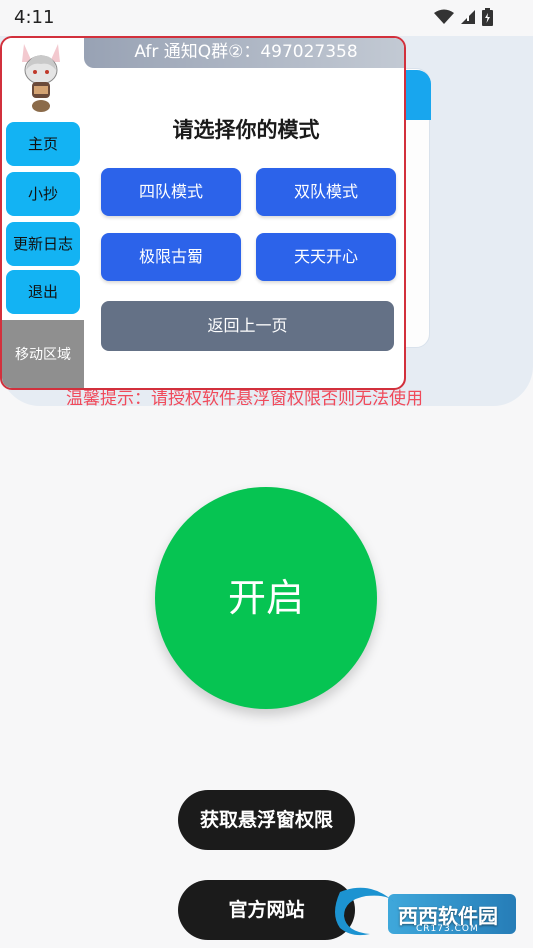 This screenshot has width=533, height=948. Describe the element at coordinates (43, 194) in the screenshot. I see `sidebar-item-cheatsheet: 小抄` at that location.